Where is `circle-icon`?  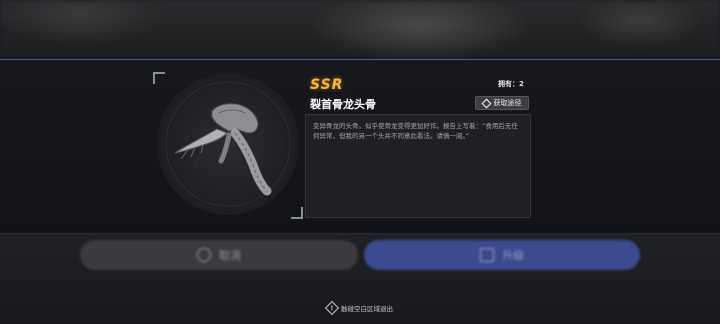 circle-icon is located at coordinates (204, 255).